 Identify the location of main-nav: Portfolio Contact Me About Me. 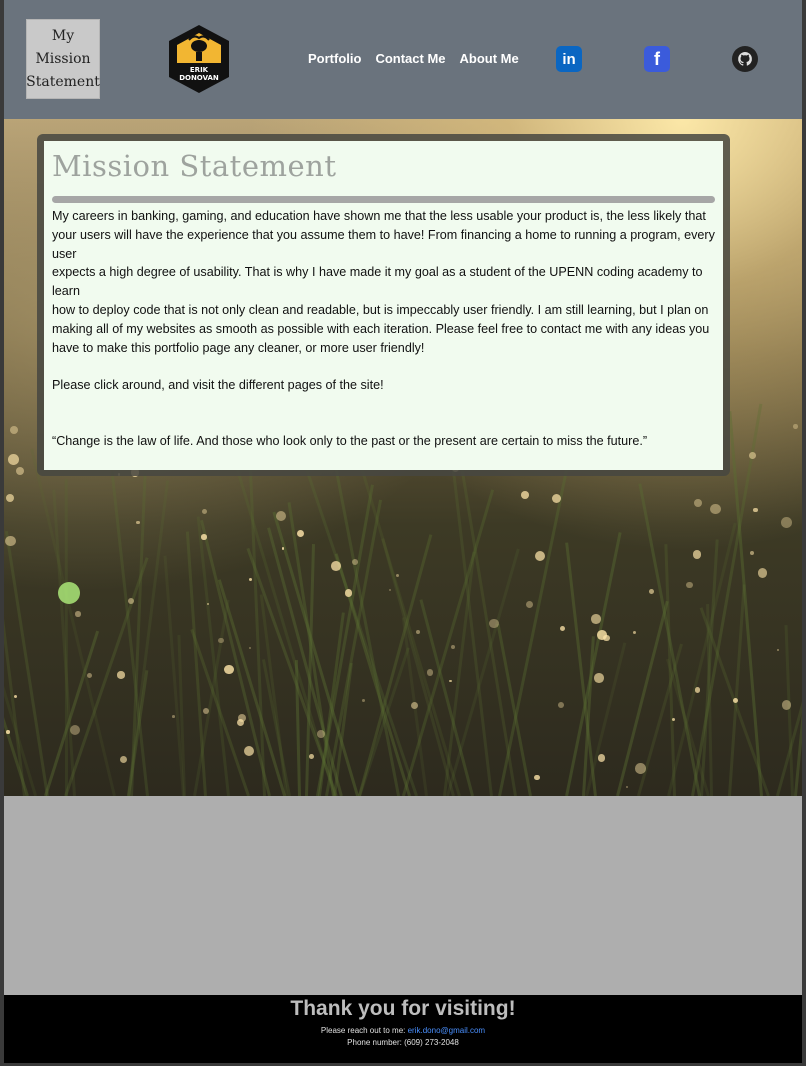
(420, 58).